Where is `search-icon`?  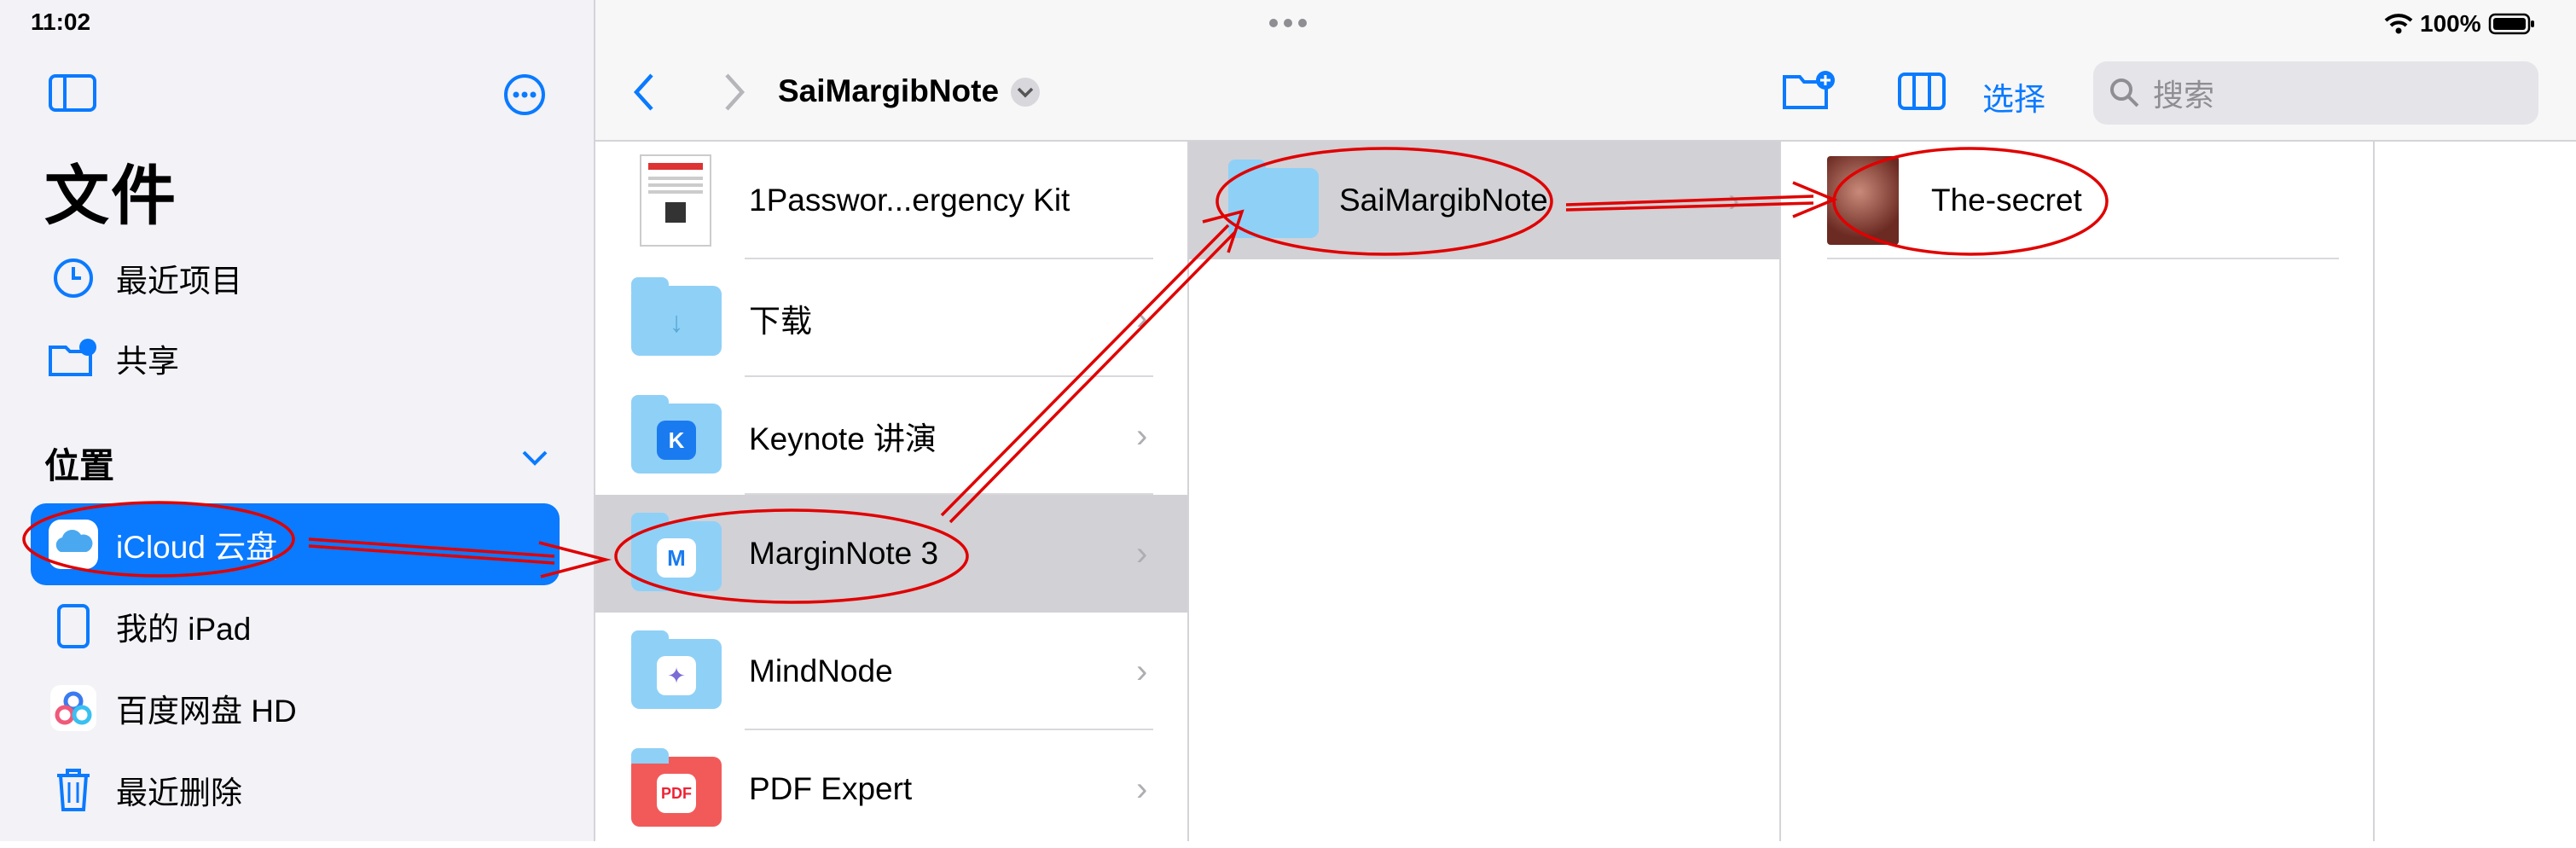
search-icon is located at coordinates (2124, 93).